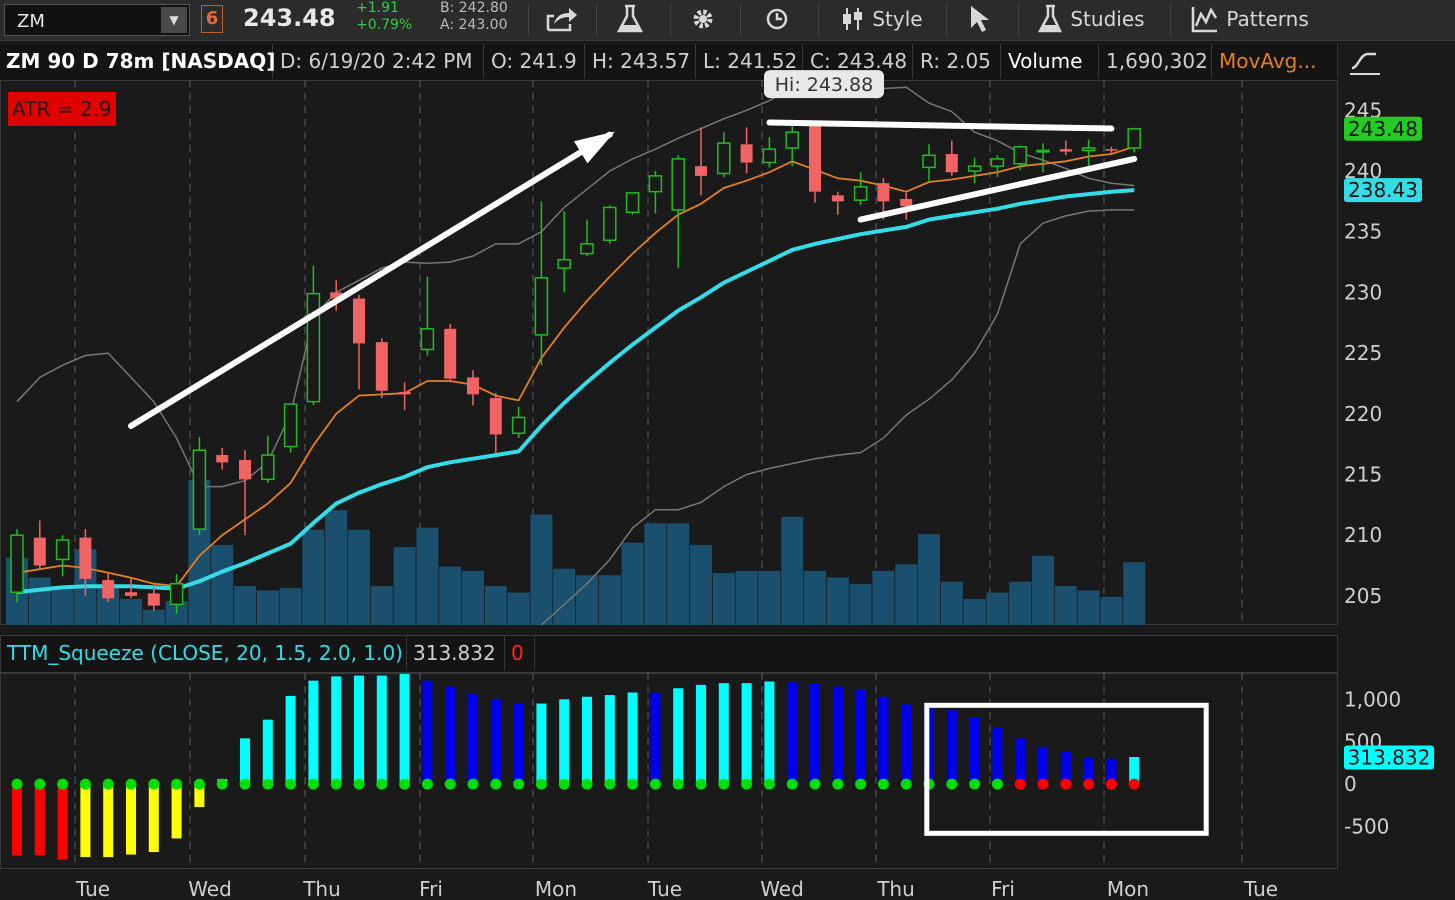 This screenshot has width=1455, height=900. What do you see at coordinates (1363, 742) in the screenshot?
I see `y-tick-label: 500` at bounding box center [1363, 742].